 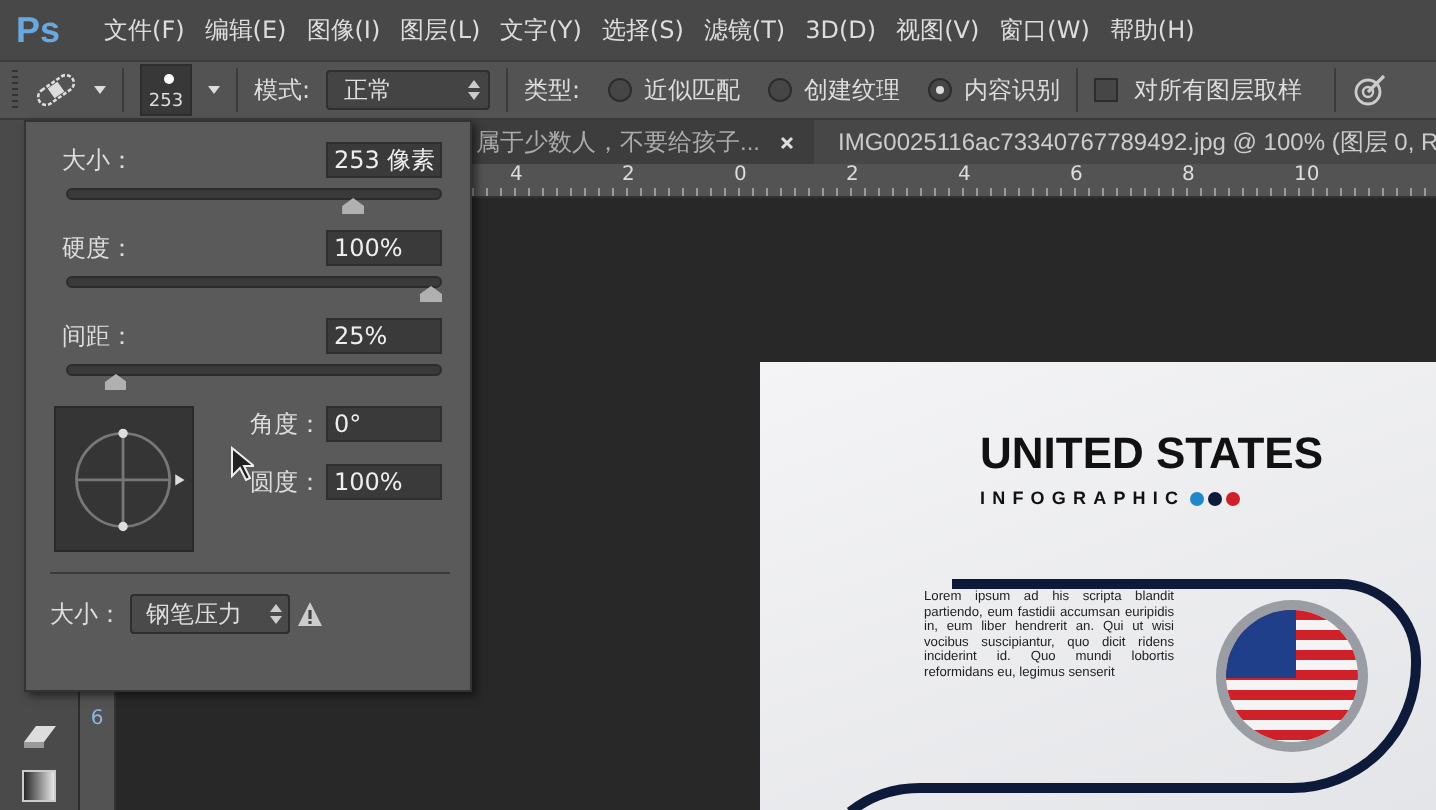 What do you see at coordinates (86, 614) in the screenshot?
I see `size-control-label: 大小：` at bounding box center [86, 614].